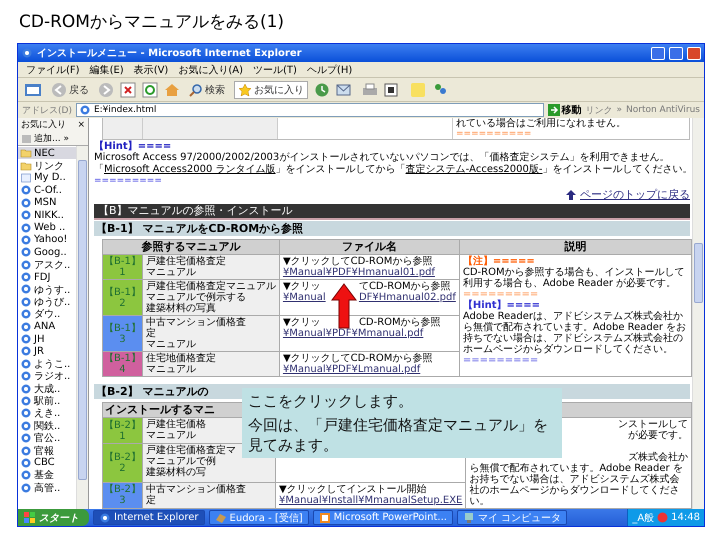 The width and height of the screenshot is (720, 540). Describe the element at coordinates (47, 339) in the screenshot. I see `favorite-item: JH` at that location.